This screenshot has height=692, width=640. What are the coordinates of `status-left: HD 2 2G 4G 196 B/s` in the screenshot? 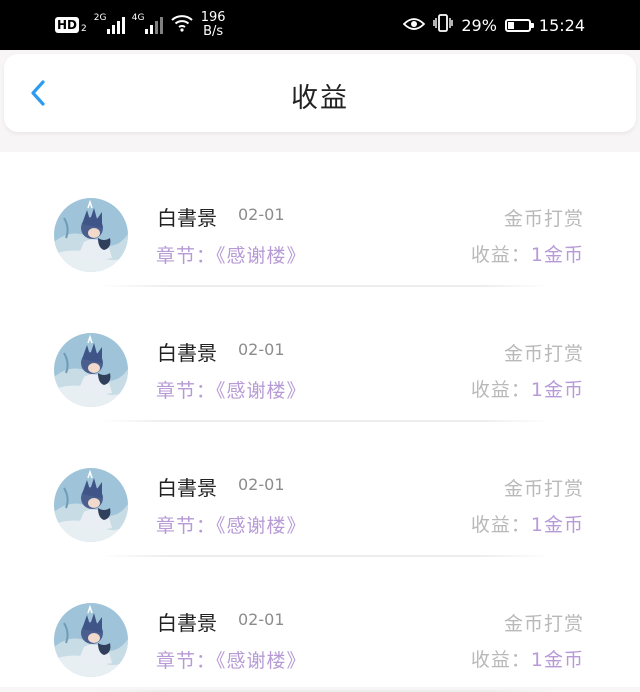 It's located at (140, 25).